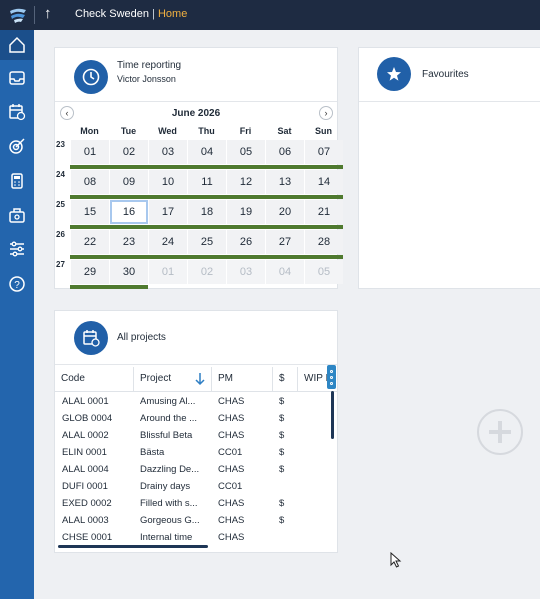 The width and height of the screenshot is (540, 599). What do you see at coordinates (90, 182) in the screenshot?
I see `calendar-day: 08` at bounding box center [90, 182].